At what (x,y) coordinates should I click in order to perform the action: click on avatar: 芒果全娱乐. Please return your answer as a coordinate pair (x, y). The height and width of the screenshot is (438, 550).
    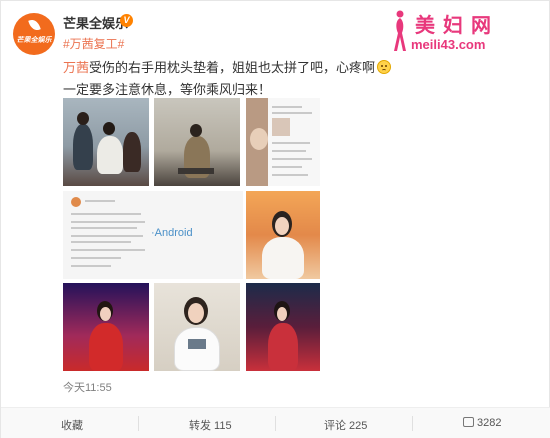
    Looking at the image, I should click on (34, 34).